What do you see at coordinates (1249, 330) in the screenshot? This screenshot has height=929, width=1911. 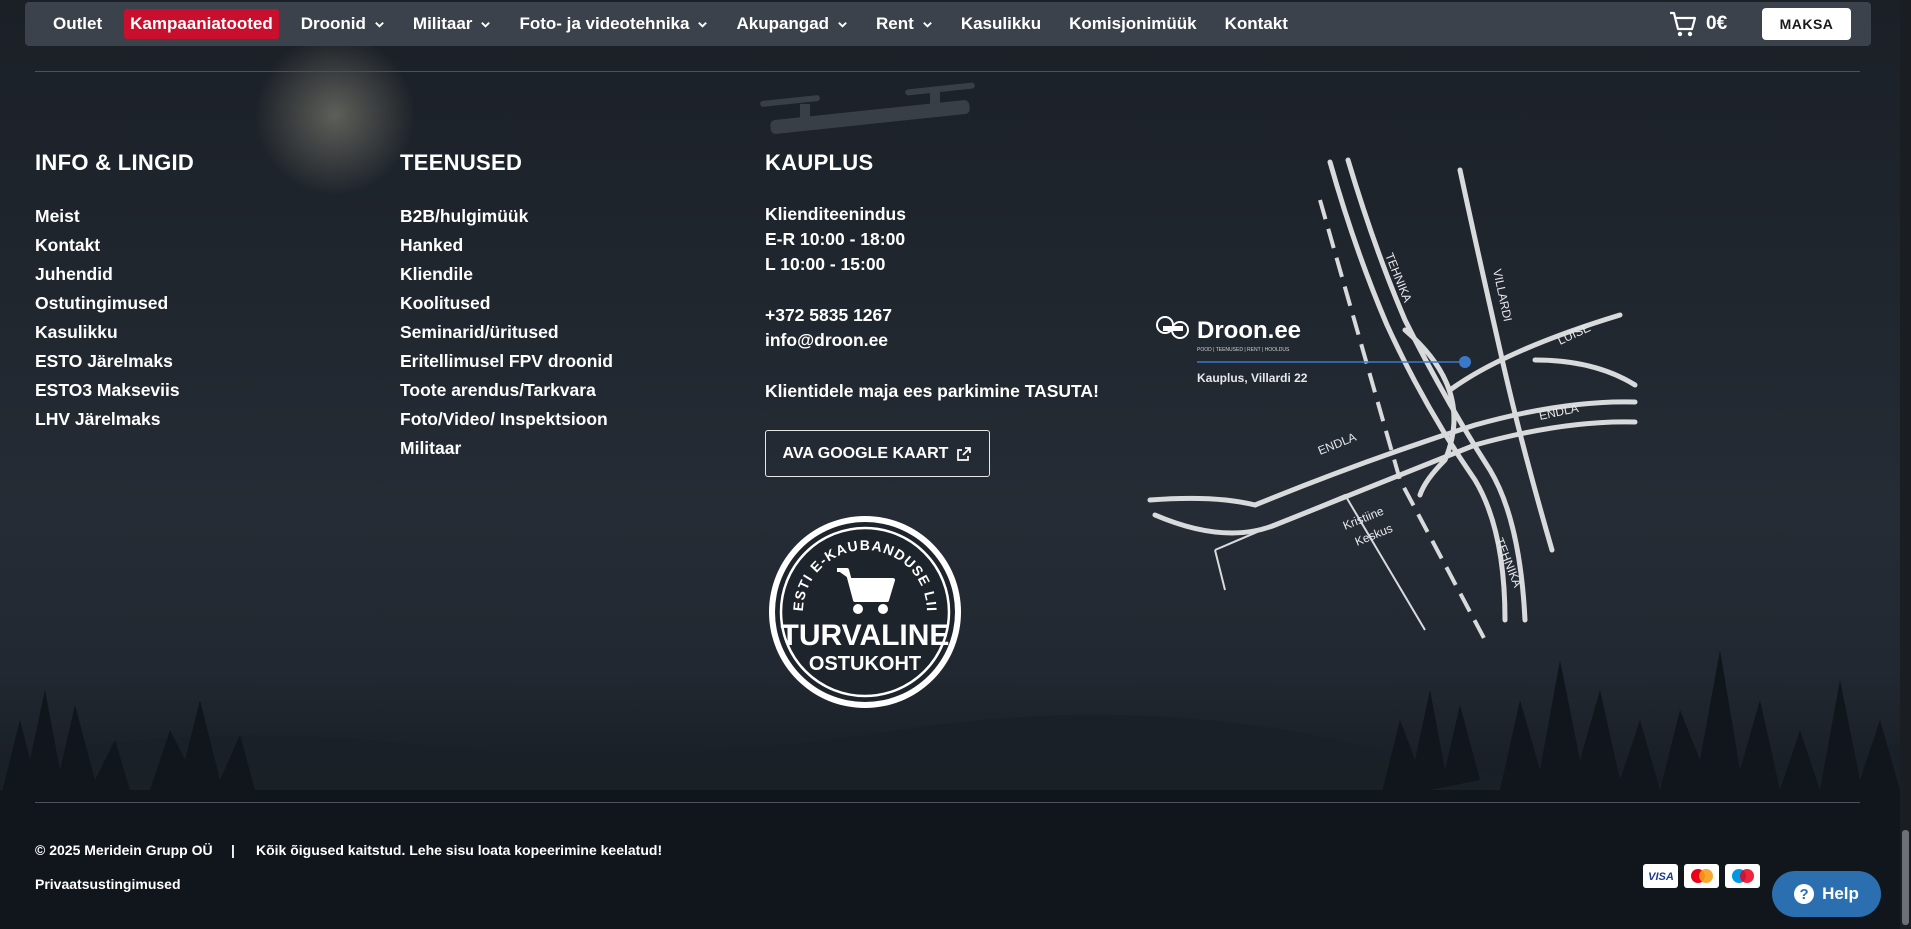 I see `map-brand: Droon.ee` at bounding box center [1249, 330].